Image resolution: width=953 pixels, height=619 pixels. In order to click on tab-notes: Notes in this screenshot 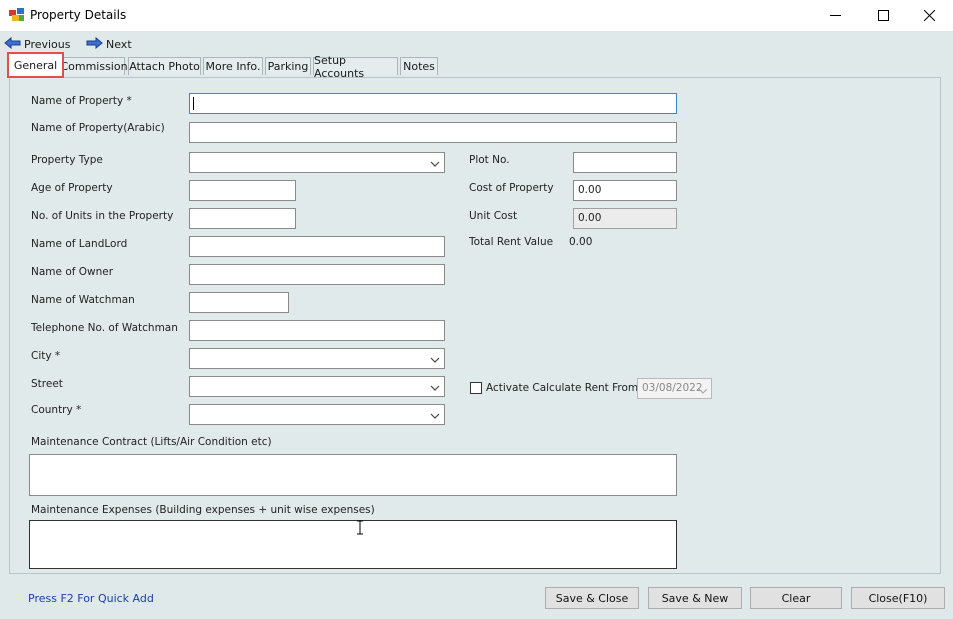, I will do `click(419, 66)`.